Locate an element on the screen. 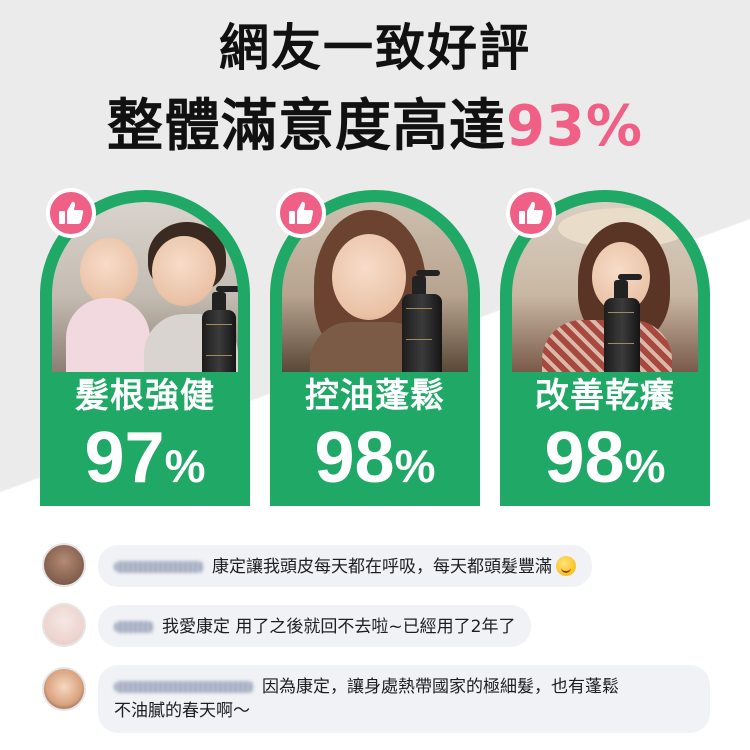 The height and width of the screenshot is (750, 750). comment-text: 康定讓我頭皮每天都在呼吸，每天都頭髮豐滿 is located at coordinates (382, 567).